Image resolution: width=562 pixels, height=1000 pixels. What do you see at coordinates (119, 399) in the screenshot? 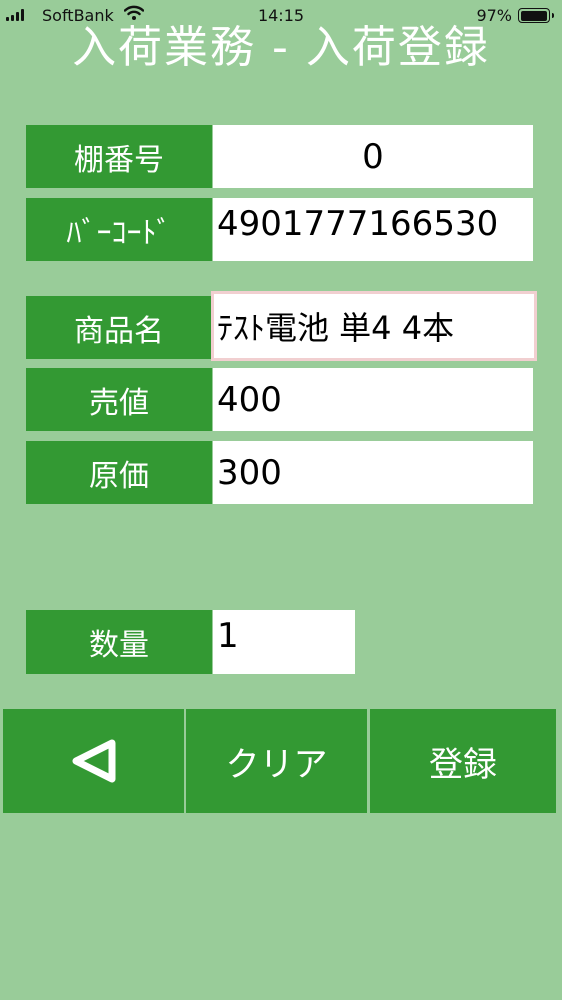
I see `selling-price-label: 売値` at bounding box center [119, 399].